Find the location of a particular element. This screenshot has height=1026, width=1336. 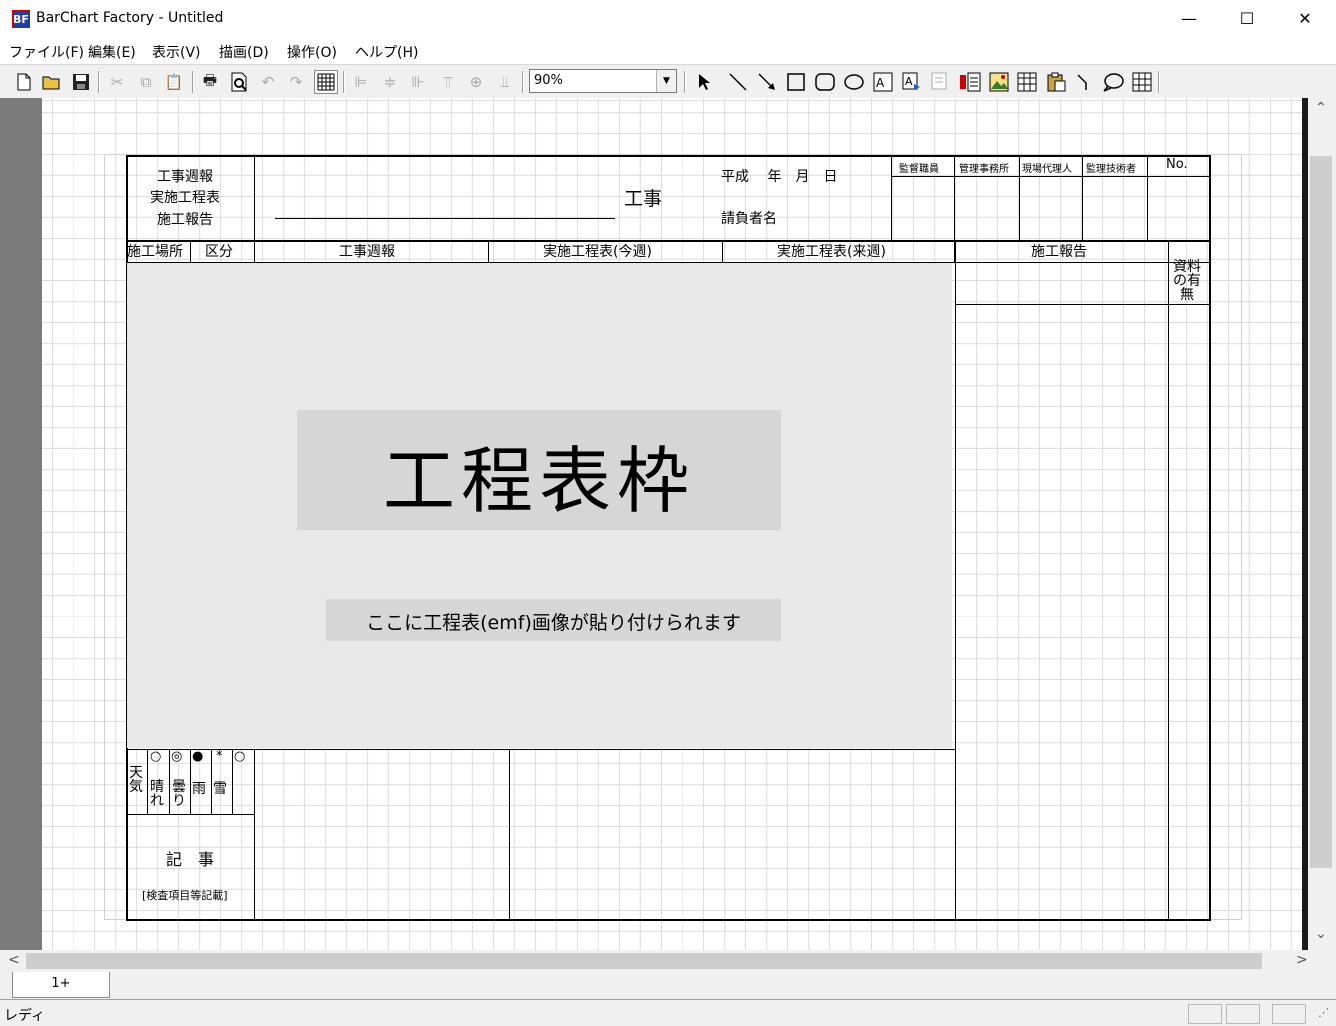

undo-icon: ↶ is located at coordinates (268, 82).